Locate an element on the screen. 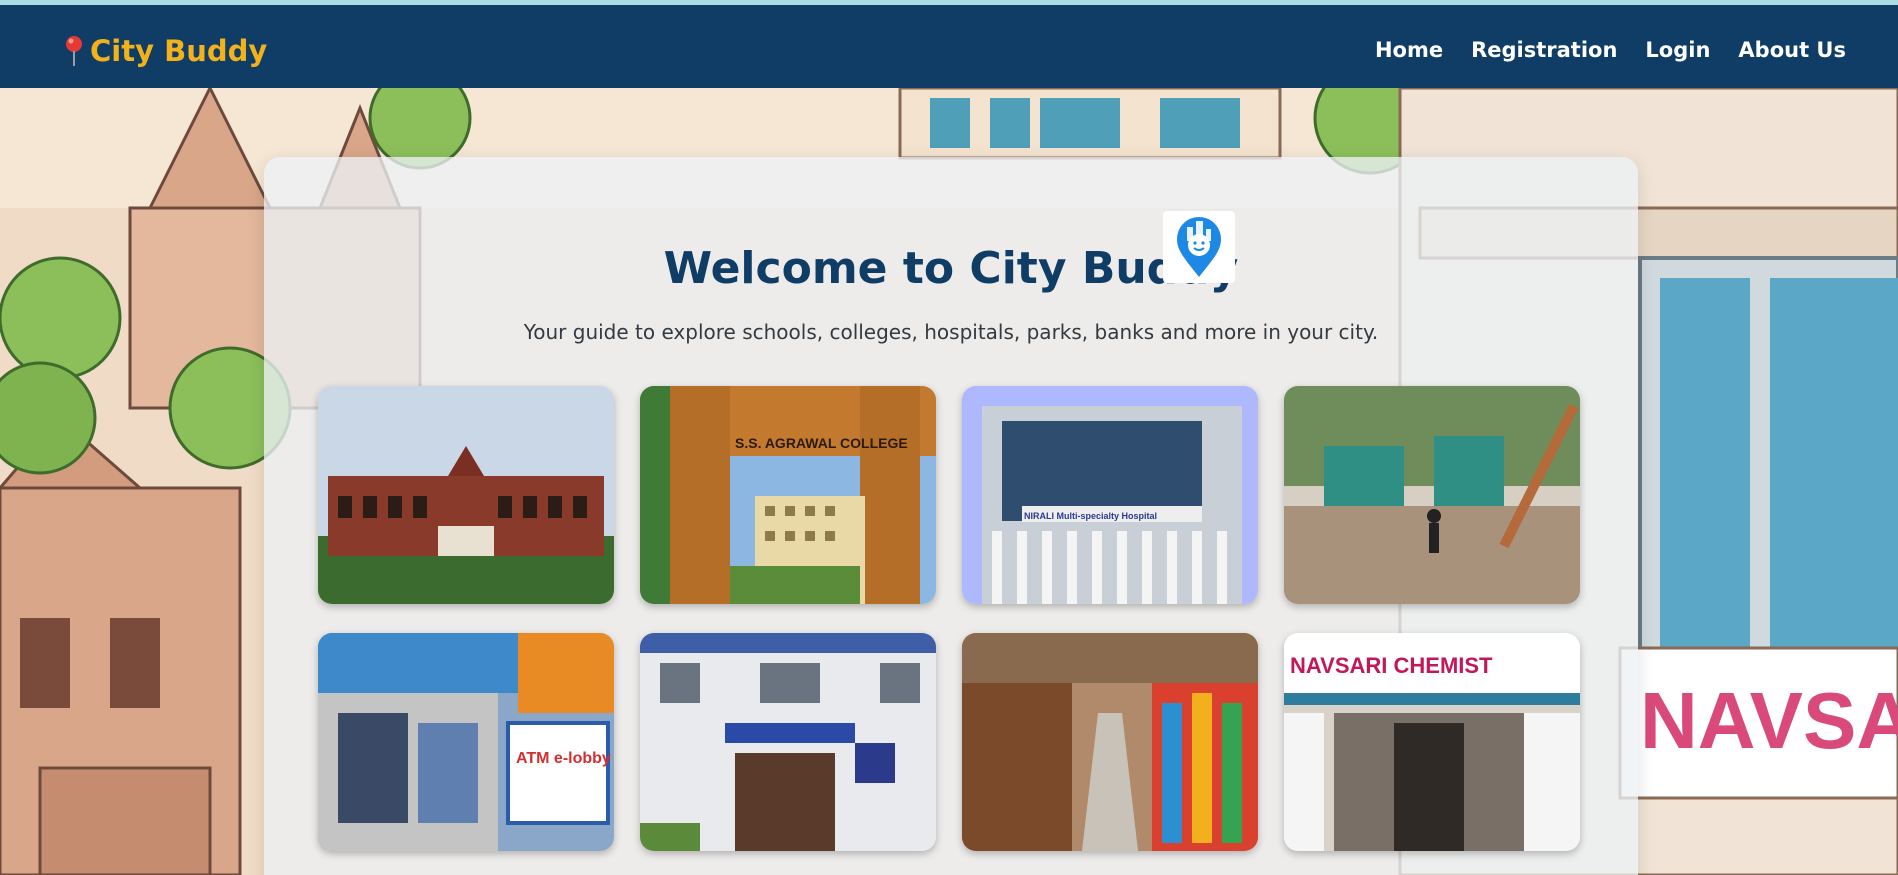 Image resolution: width=1898 pixels, height=875 pixels. college-photo-tile: S.S. AGRAWAL COLLEGE is located at coordinates (788, 495).